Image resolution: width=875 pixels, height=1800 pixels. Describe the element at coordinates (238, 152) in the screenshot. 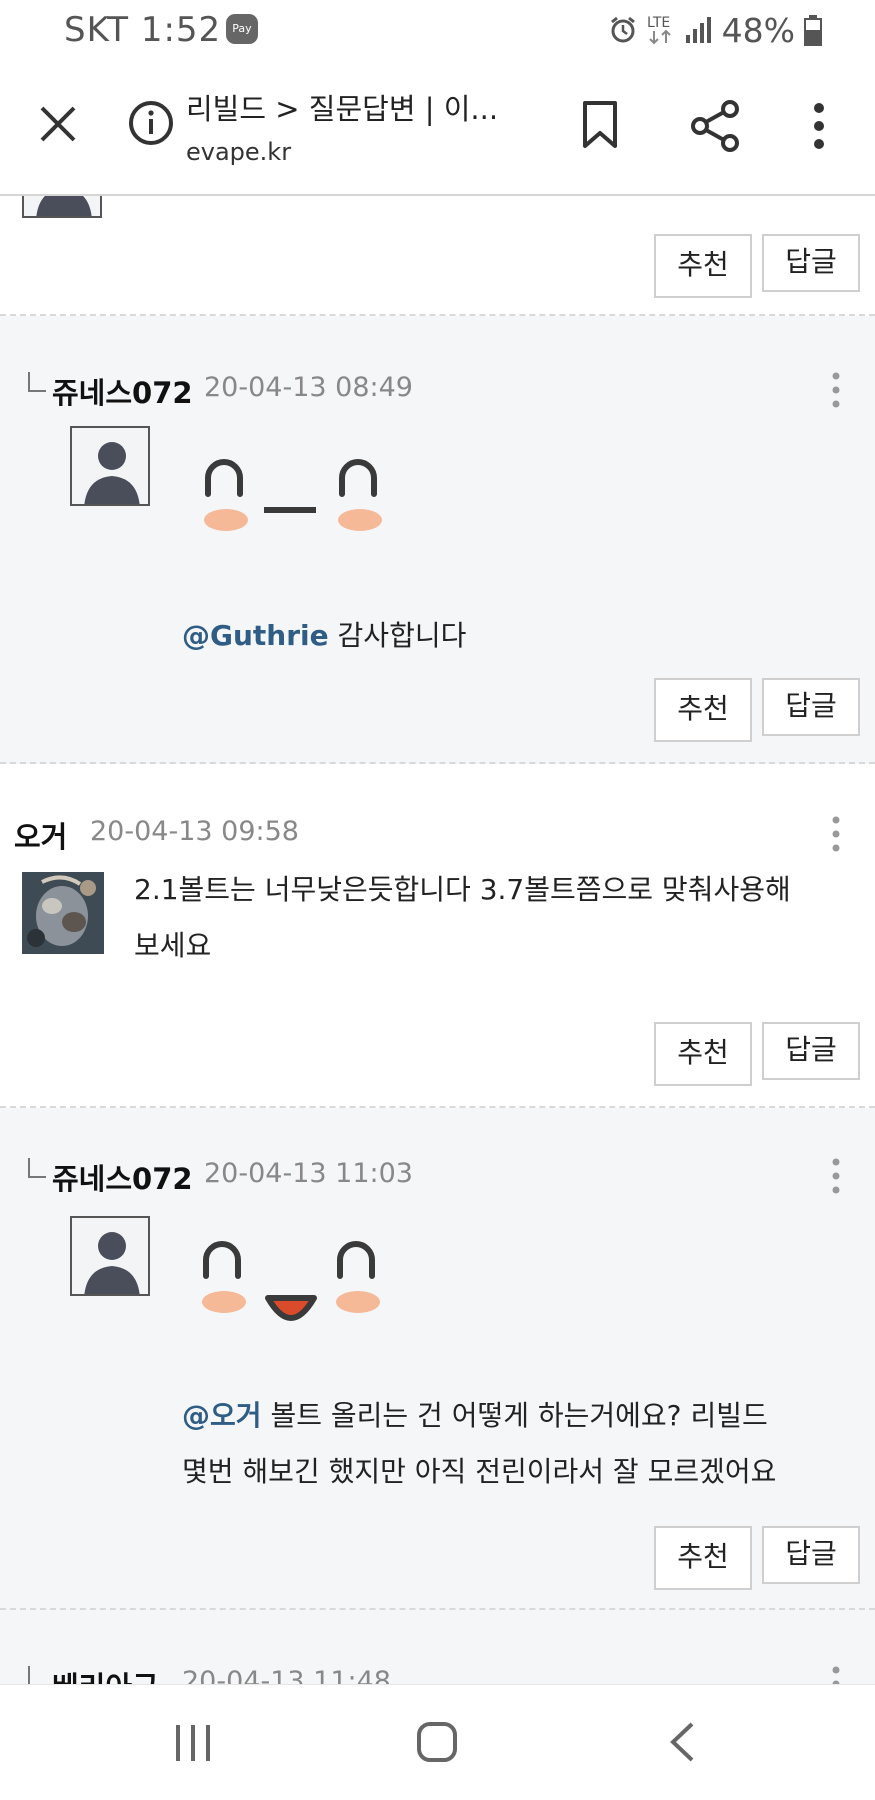

I see `page-url: evape.kr` at that location.